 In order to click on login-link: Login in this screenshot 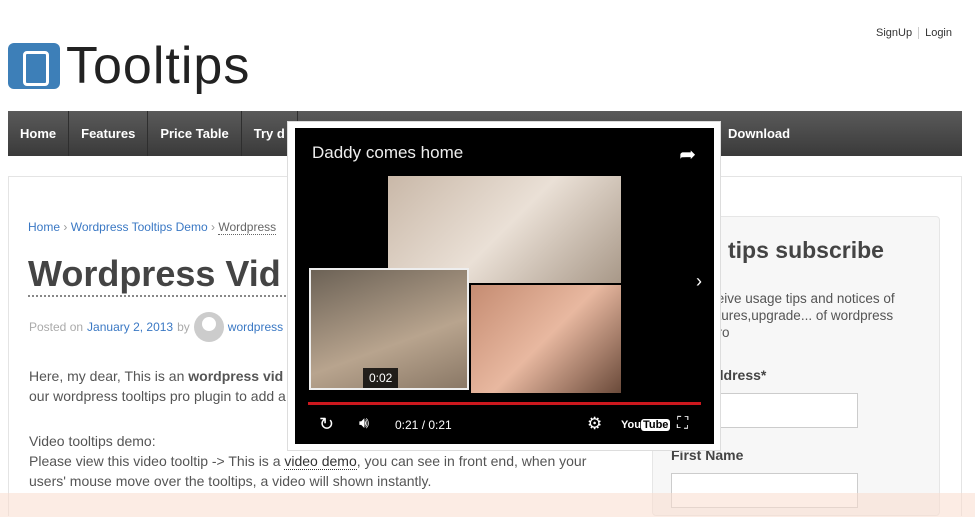, I will do `click(938, 33)`.